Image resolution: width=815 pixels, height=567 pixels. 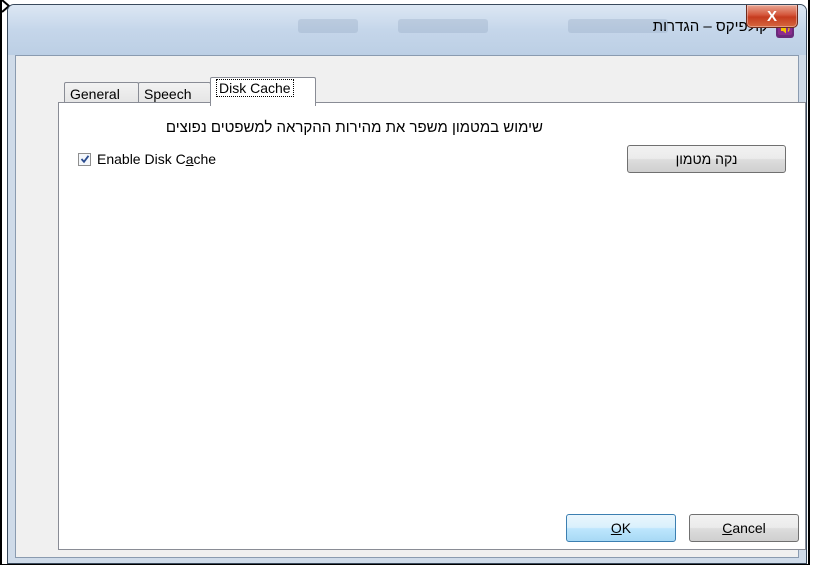 I want to click on close-button: X, so click(x=772, y=16).